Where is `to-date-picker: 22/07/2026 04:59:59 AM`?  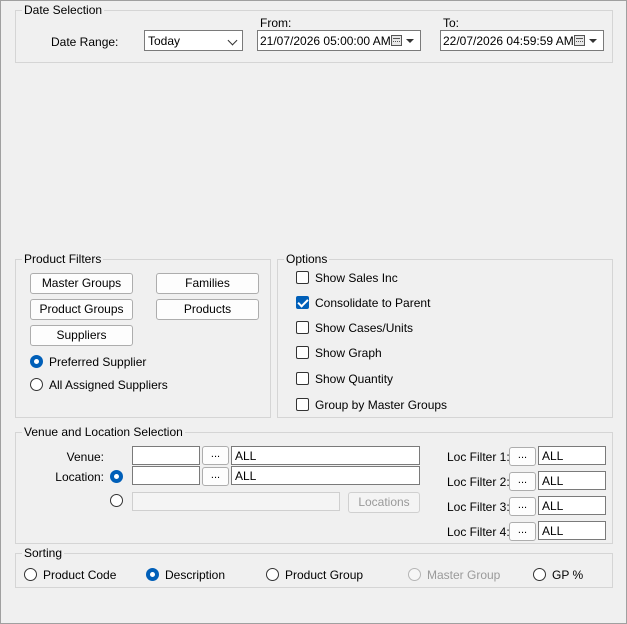 to-date-picker: 22/07/2026 04:59:59 AM is located at coordinates (522, 40).